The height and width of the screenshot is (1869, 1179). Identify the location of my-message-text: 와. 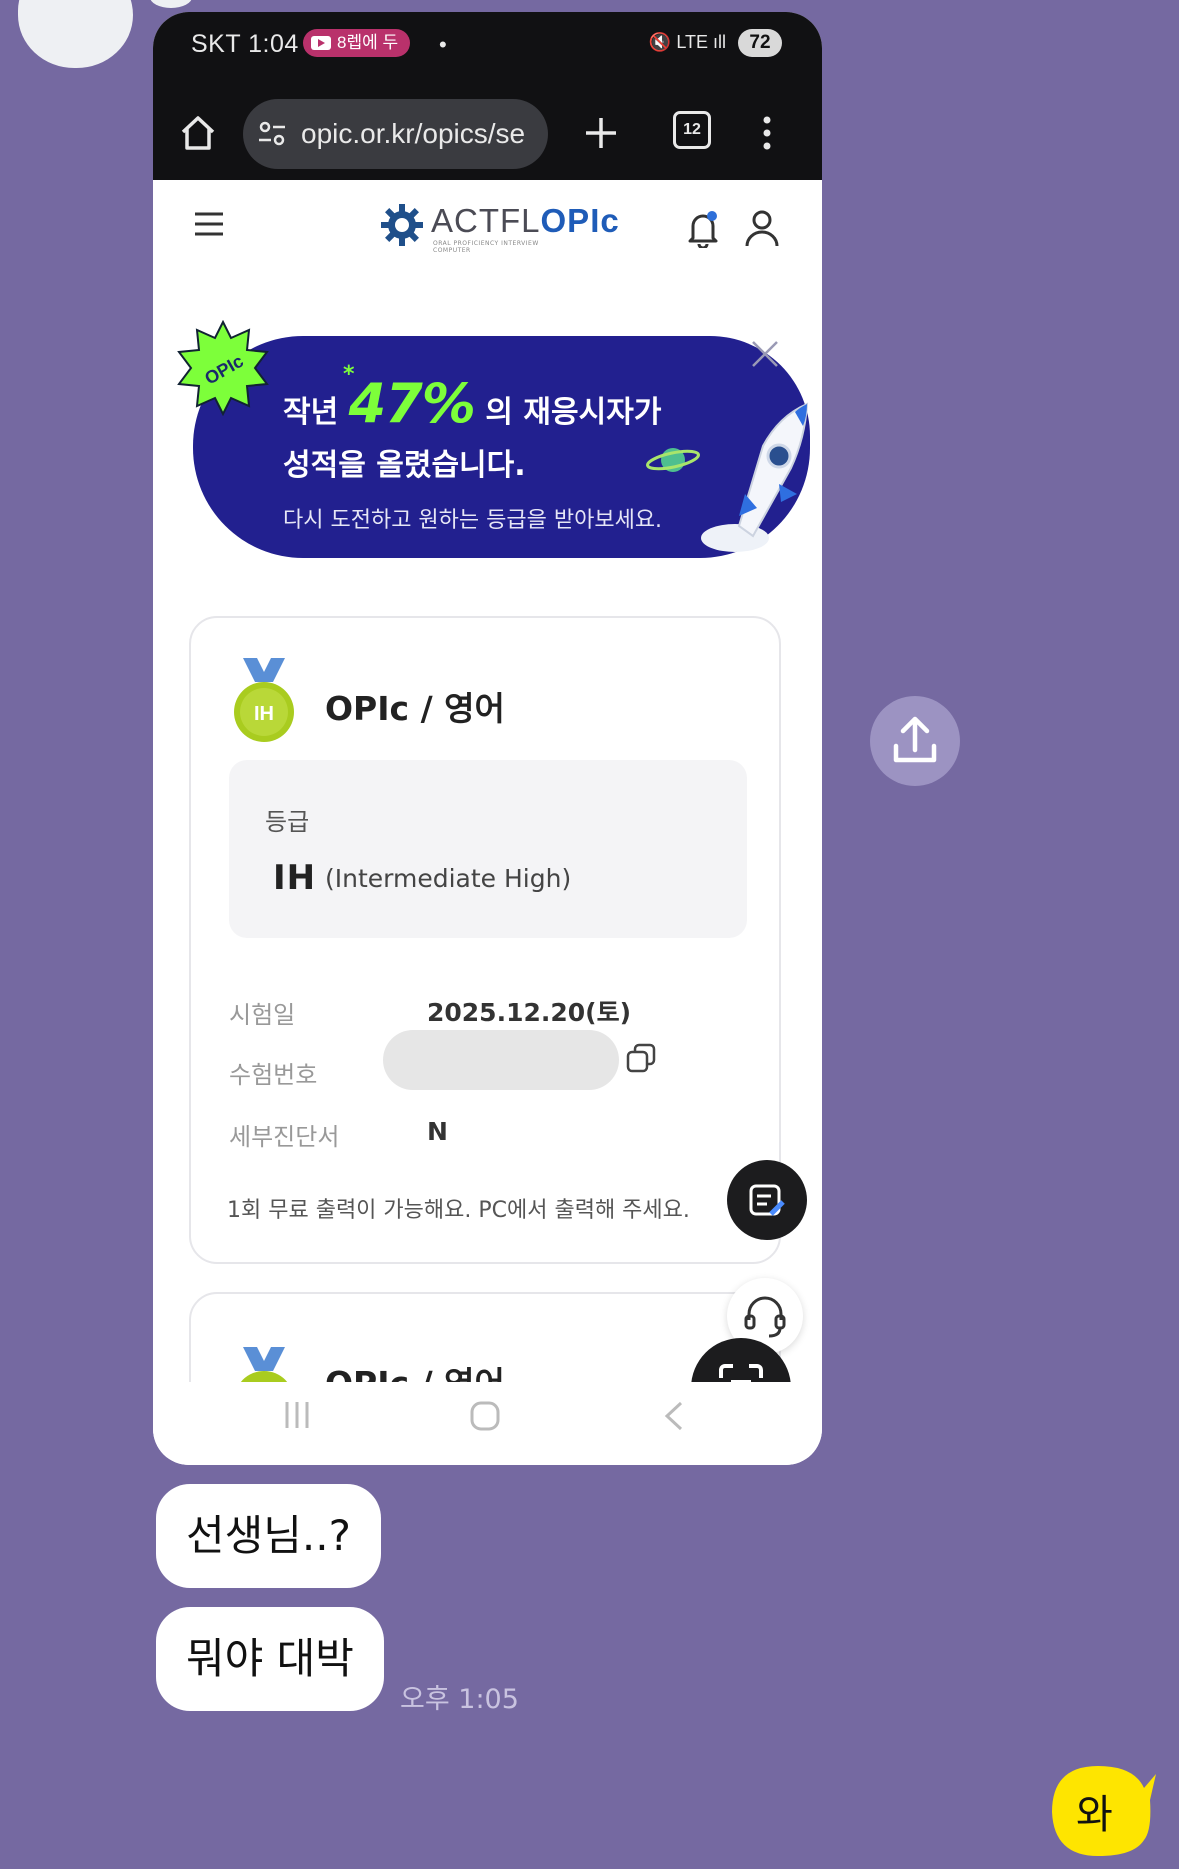
(1094, 1815).